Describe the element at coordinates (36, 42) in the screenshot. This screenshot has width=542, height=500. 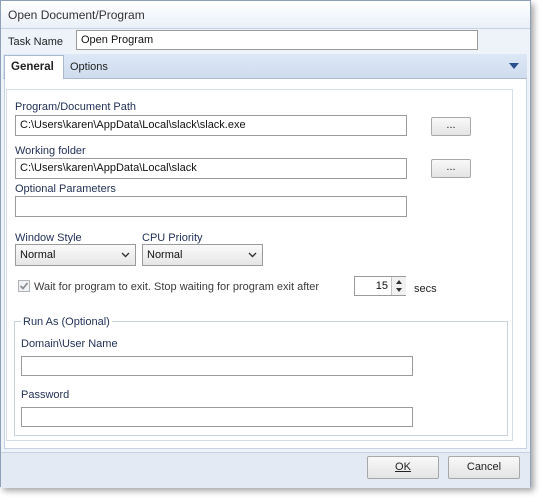
I see `task-name-label: Task Name` at that location.